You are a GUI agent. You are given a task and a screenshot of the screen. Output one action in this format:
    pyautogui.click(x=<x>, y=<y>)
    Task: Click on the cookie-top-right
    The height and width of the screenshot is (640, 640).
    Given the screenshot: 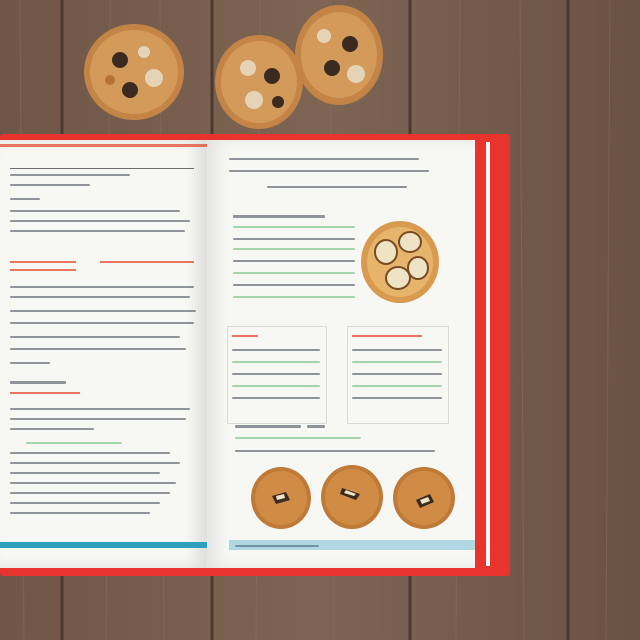 What is the action you would take?
    pyautogui.click(x=339, y=55)
    